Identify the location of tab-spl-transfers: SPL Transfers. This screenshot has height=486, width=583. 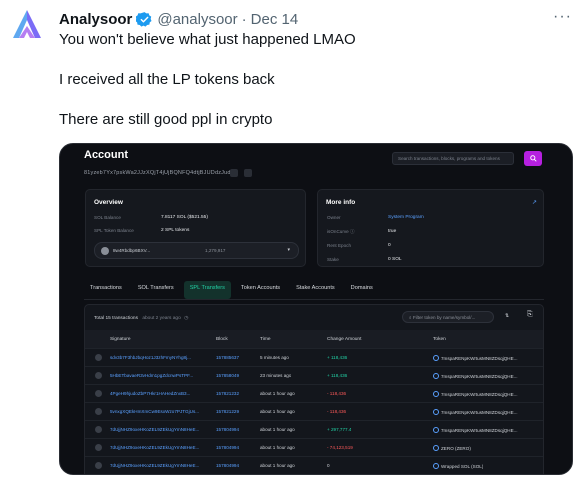
(207, 290).